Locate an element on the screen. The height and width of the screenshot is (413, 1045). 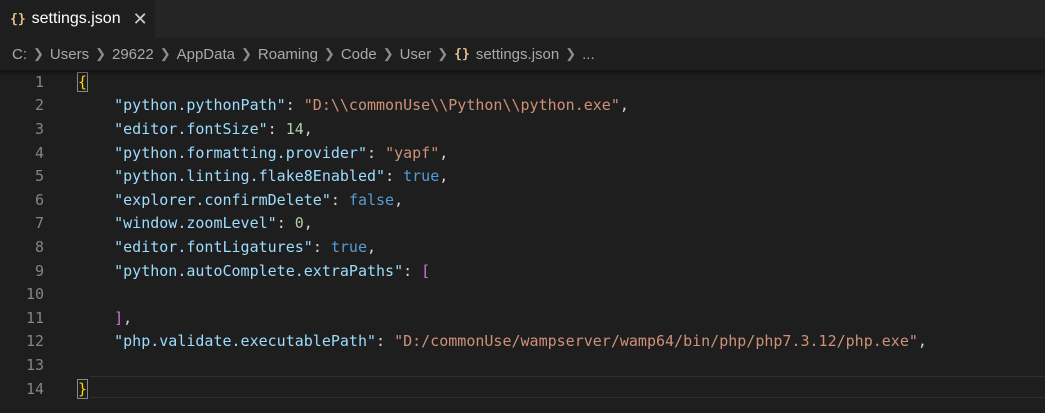
breadcrumb-item-user-id: 29622 is located at coordinates (133, 54).